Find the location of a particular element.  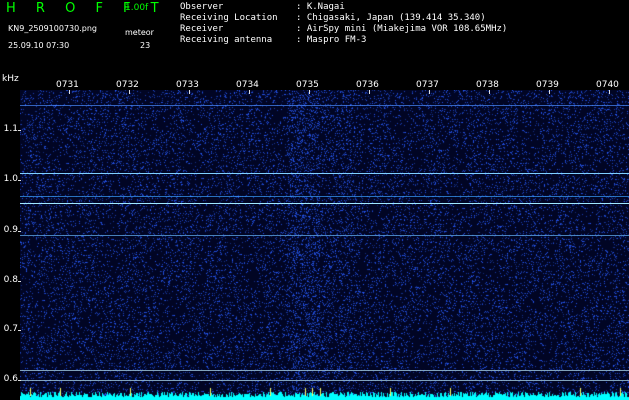

filename-label: KN9_2509100730.png is located at coordinates (52, 28).